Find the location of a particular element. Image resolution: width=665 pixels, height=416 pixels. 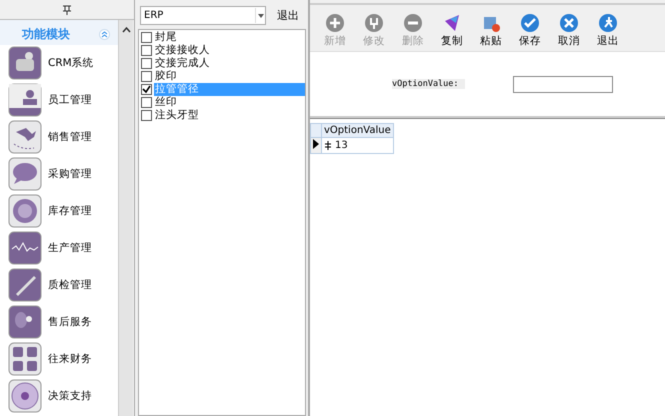

module-label: 售后服务 is located at coordinates (70, 322).